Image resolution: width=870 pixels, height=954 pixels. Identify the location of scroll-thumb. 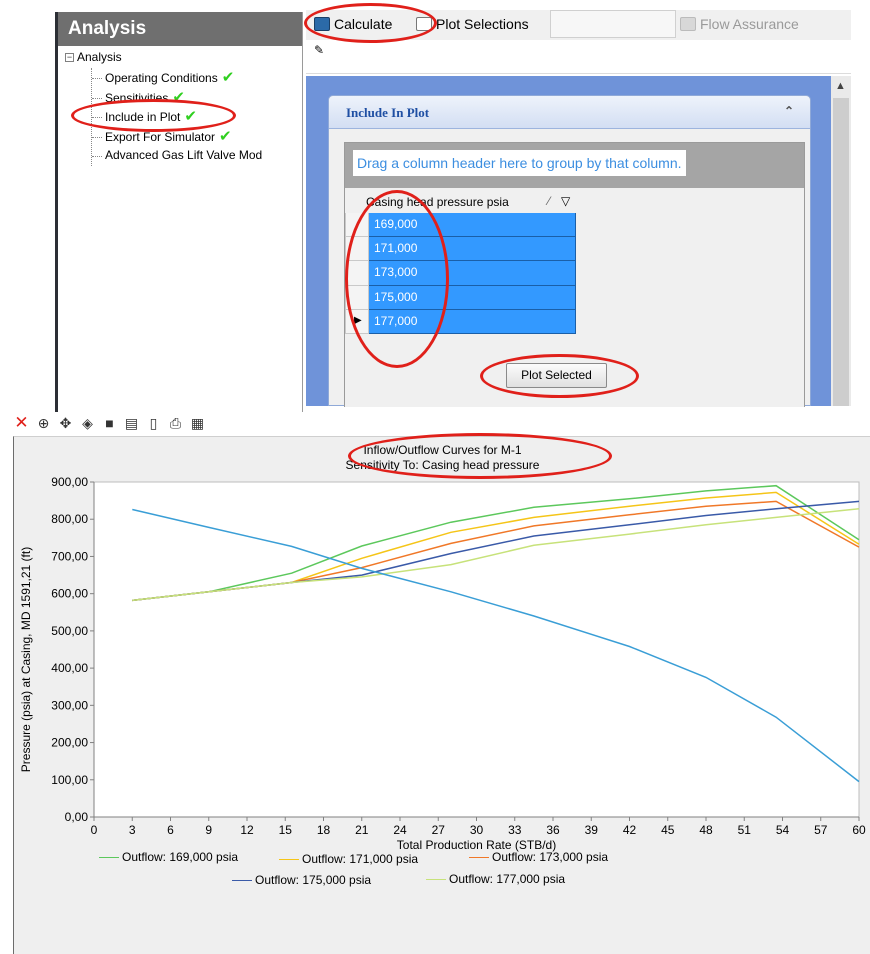
(841, 252).